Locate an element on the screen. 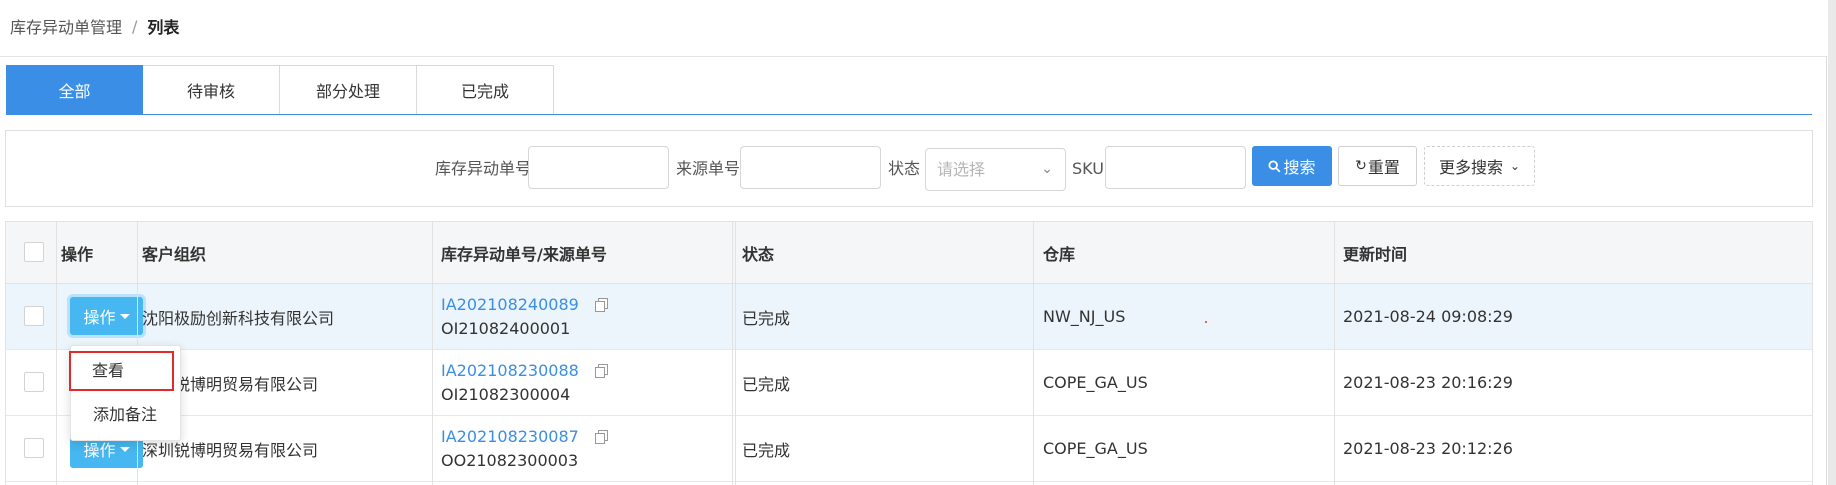 The image size is (1836, 485). status-label: 状态 is located at coordinates (904, 168).